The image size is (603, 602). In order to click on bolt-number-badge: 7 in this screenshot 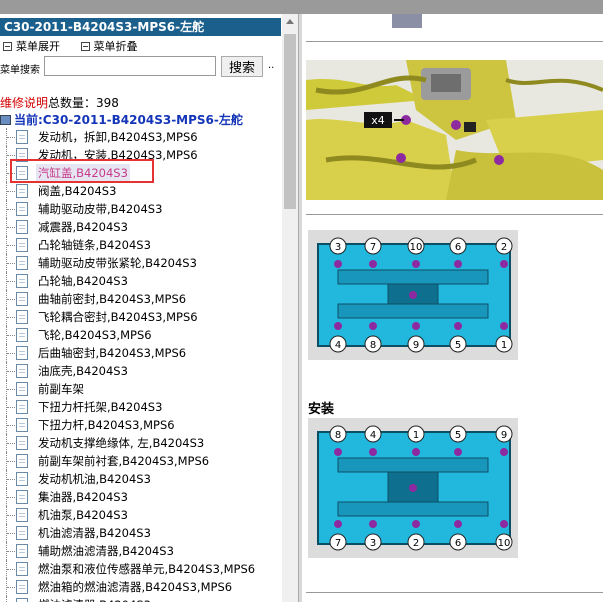, I will do `click(338, 542)`.